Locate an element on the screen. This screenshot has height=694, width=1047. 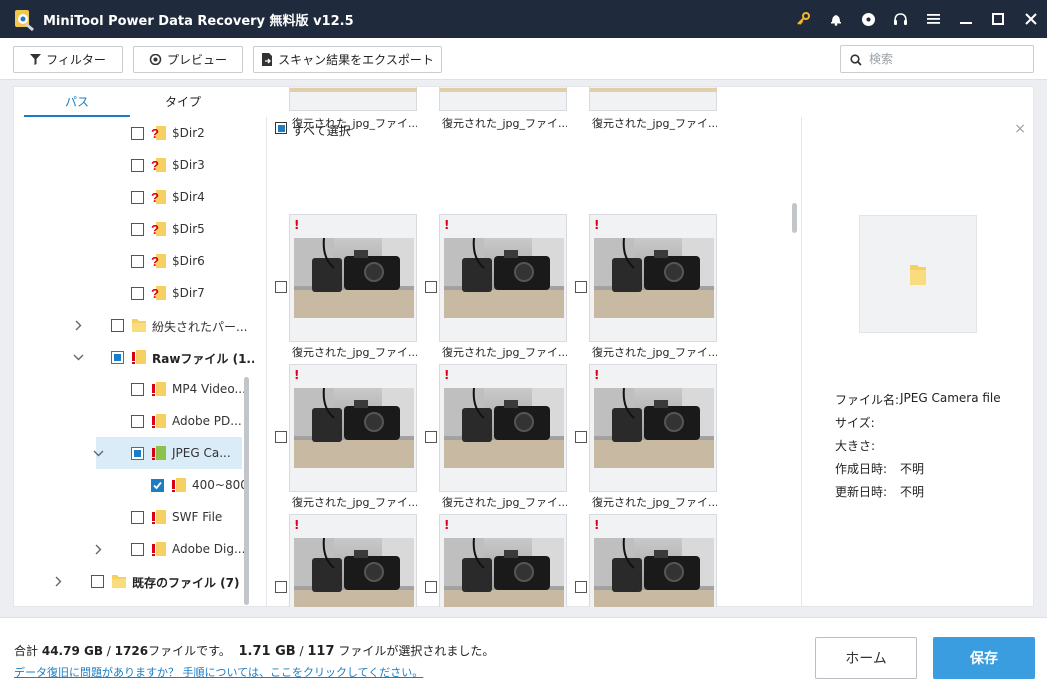
tree-item: 既存のファイル (7) is located at coordinates (134, 581).